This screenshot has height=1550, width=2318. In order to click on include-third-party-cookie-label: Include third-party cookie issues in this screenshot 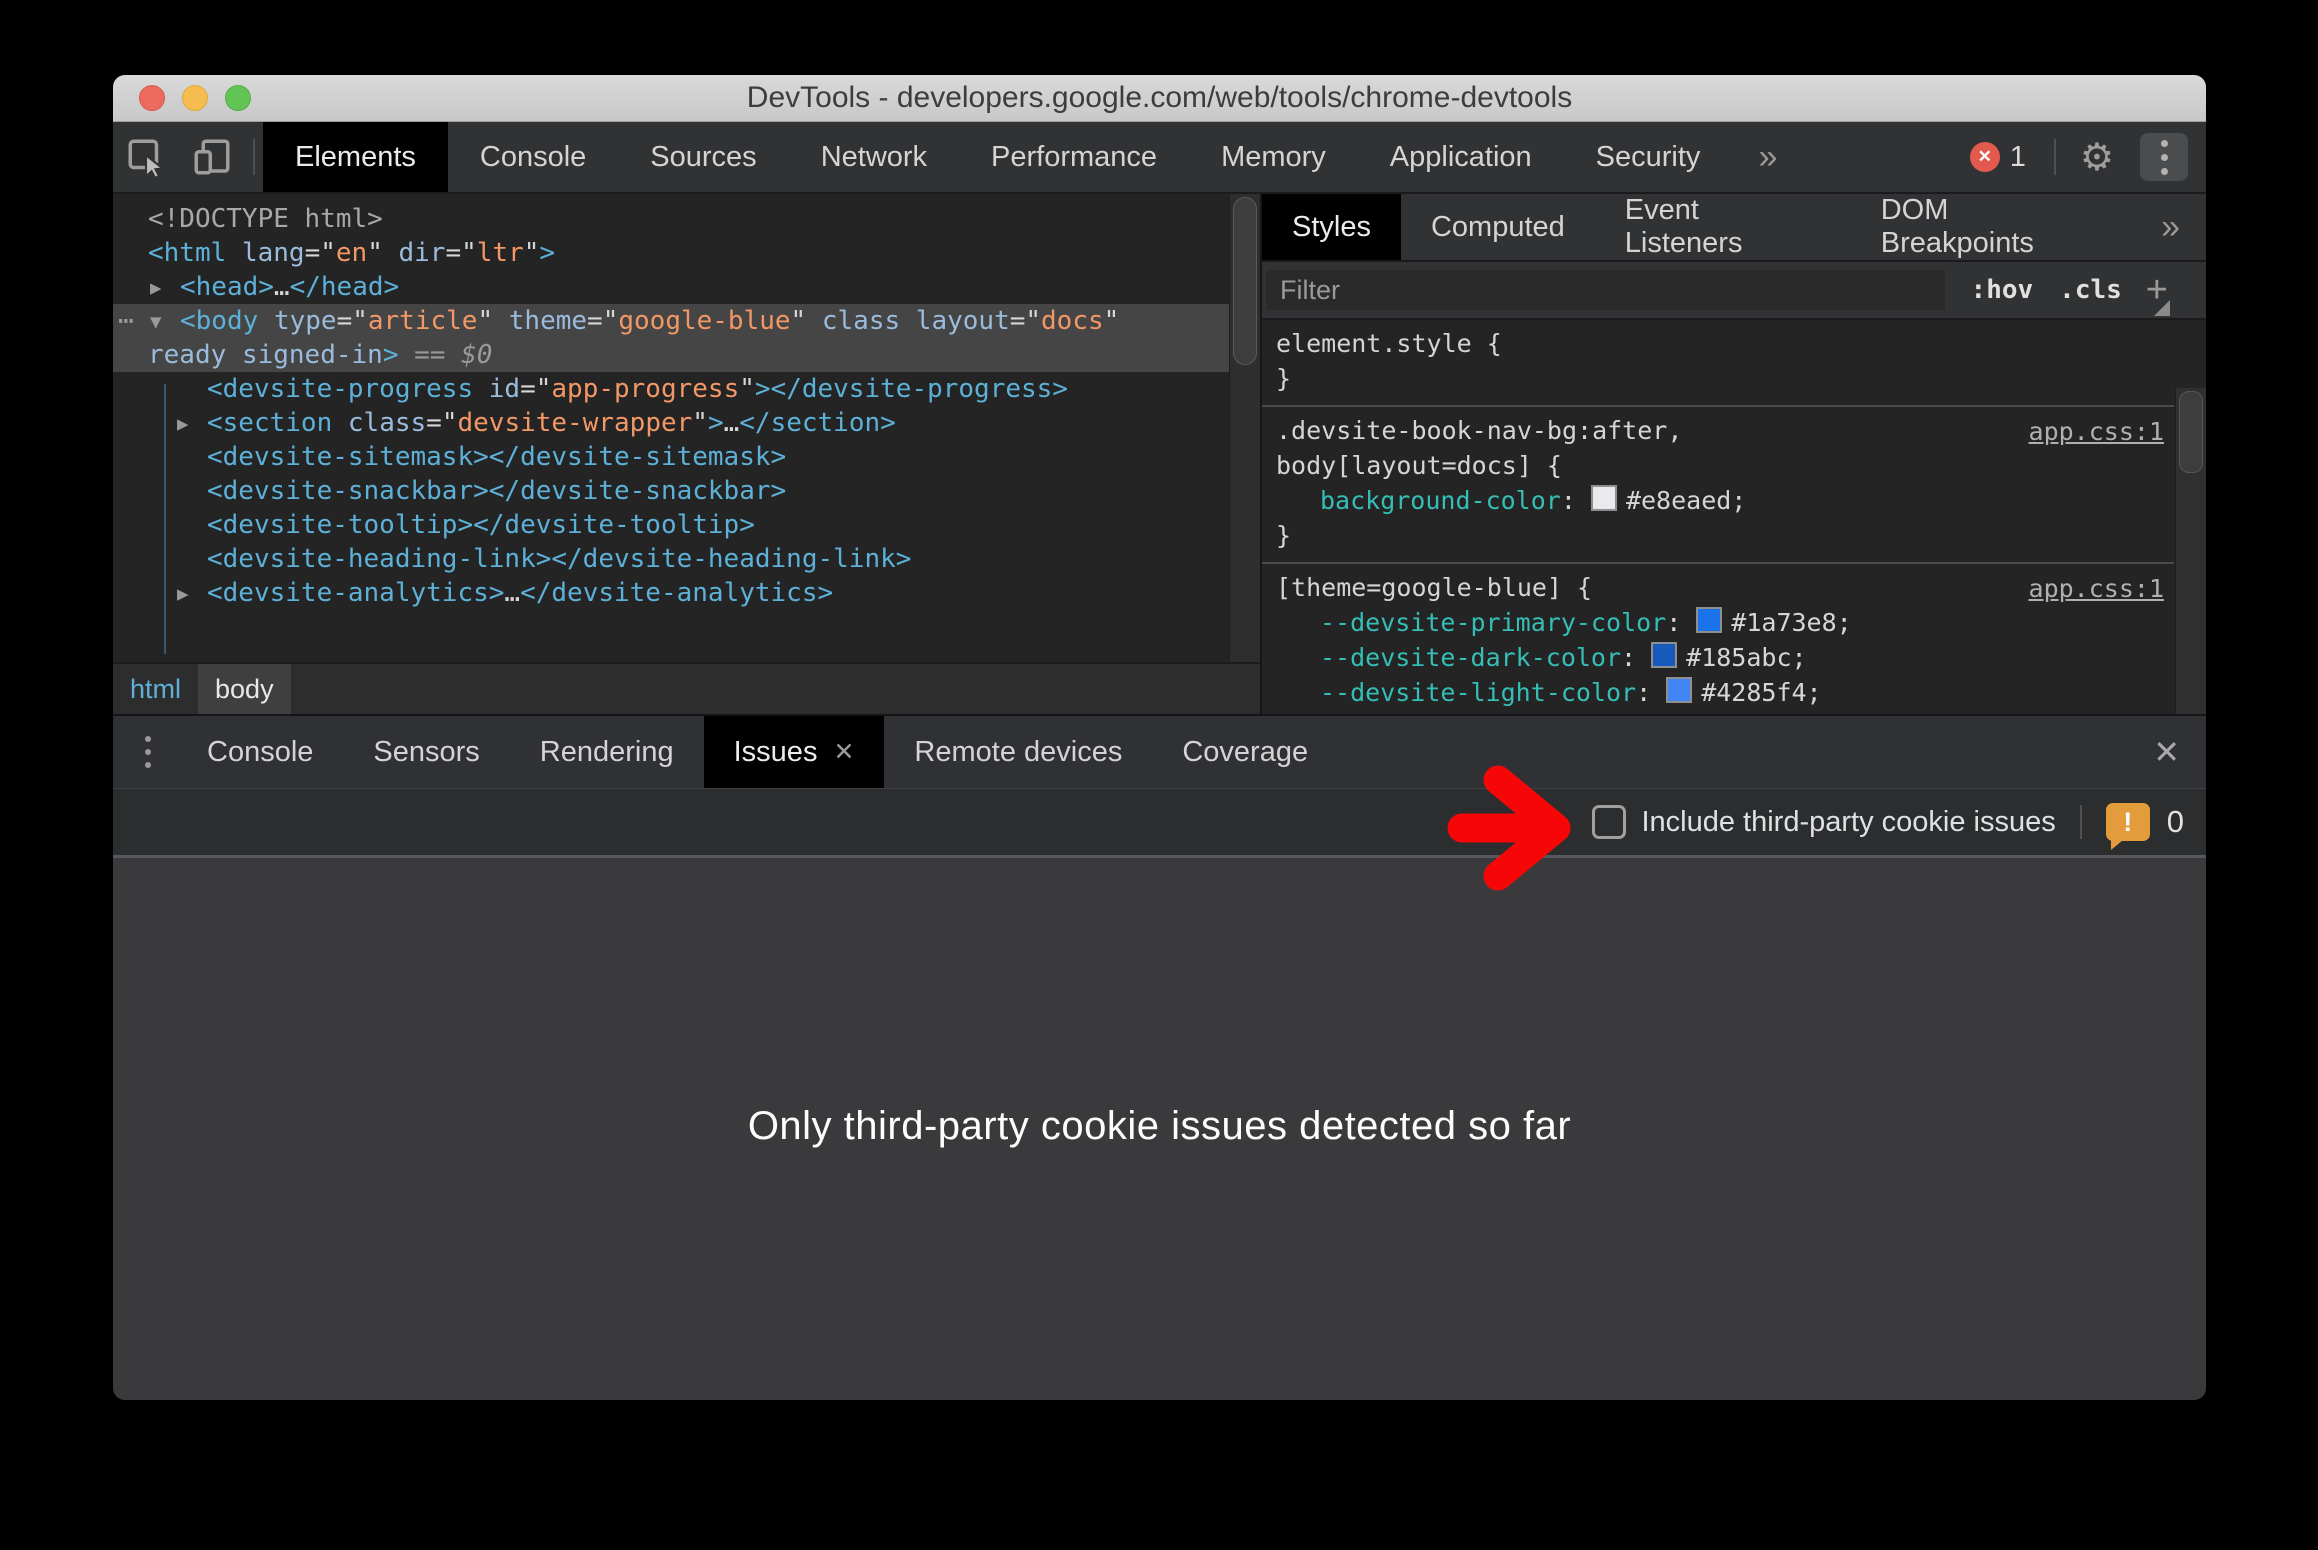, I will do `click(1848, 822)`.